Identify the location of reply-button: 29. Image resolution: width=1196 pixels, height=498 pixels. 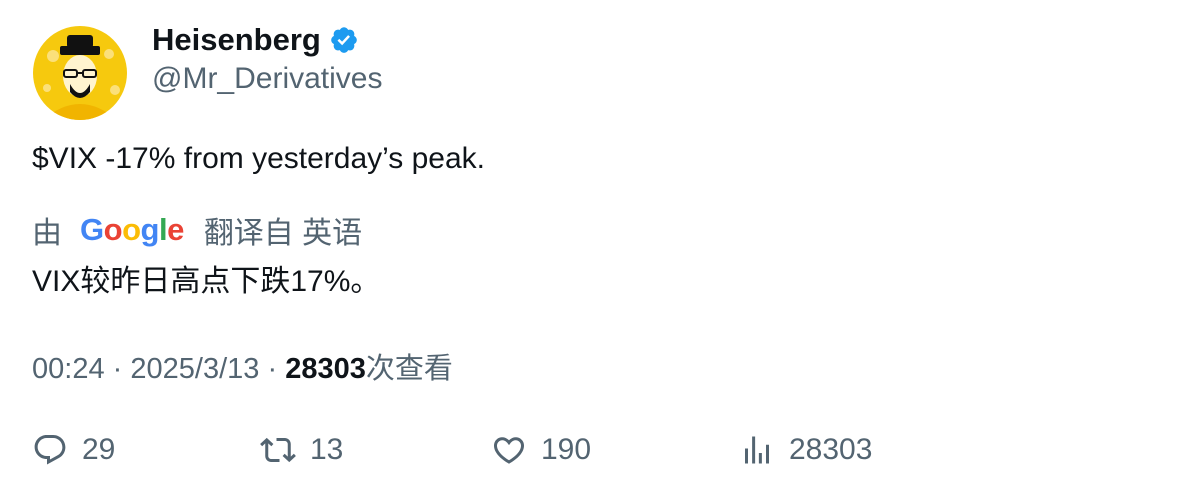
(73, 450).